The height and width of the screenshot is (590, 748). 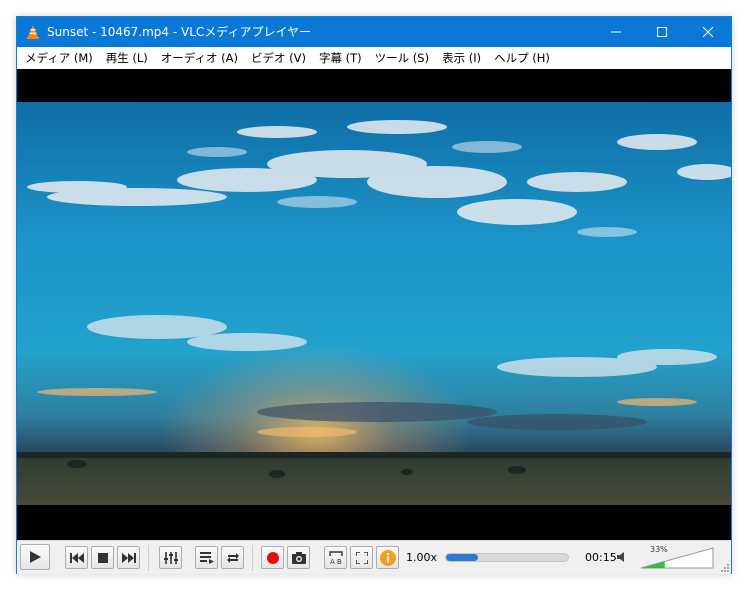 I want to click on ab-loop-icon: AB, so click(x=335, y=557).